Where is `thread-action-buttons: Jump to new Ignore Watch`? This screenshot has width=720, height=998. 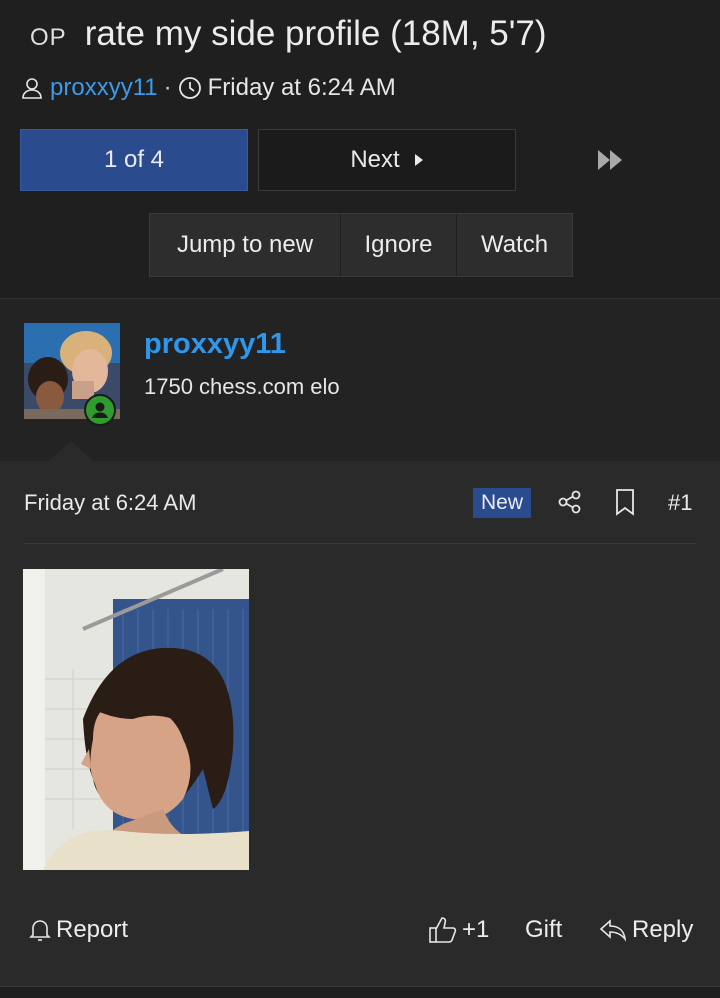 thread-action-buttons: Jump to new Ignore Watch is located at coordinates (361, 245).